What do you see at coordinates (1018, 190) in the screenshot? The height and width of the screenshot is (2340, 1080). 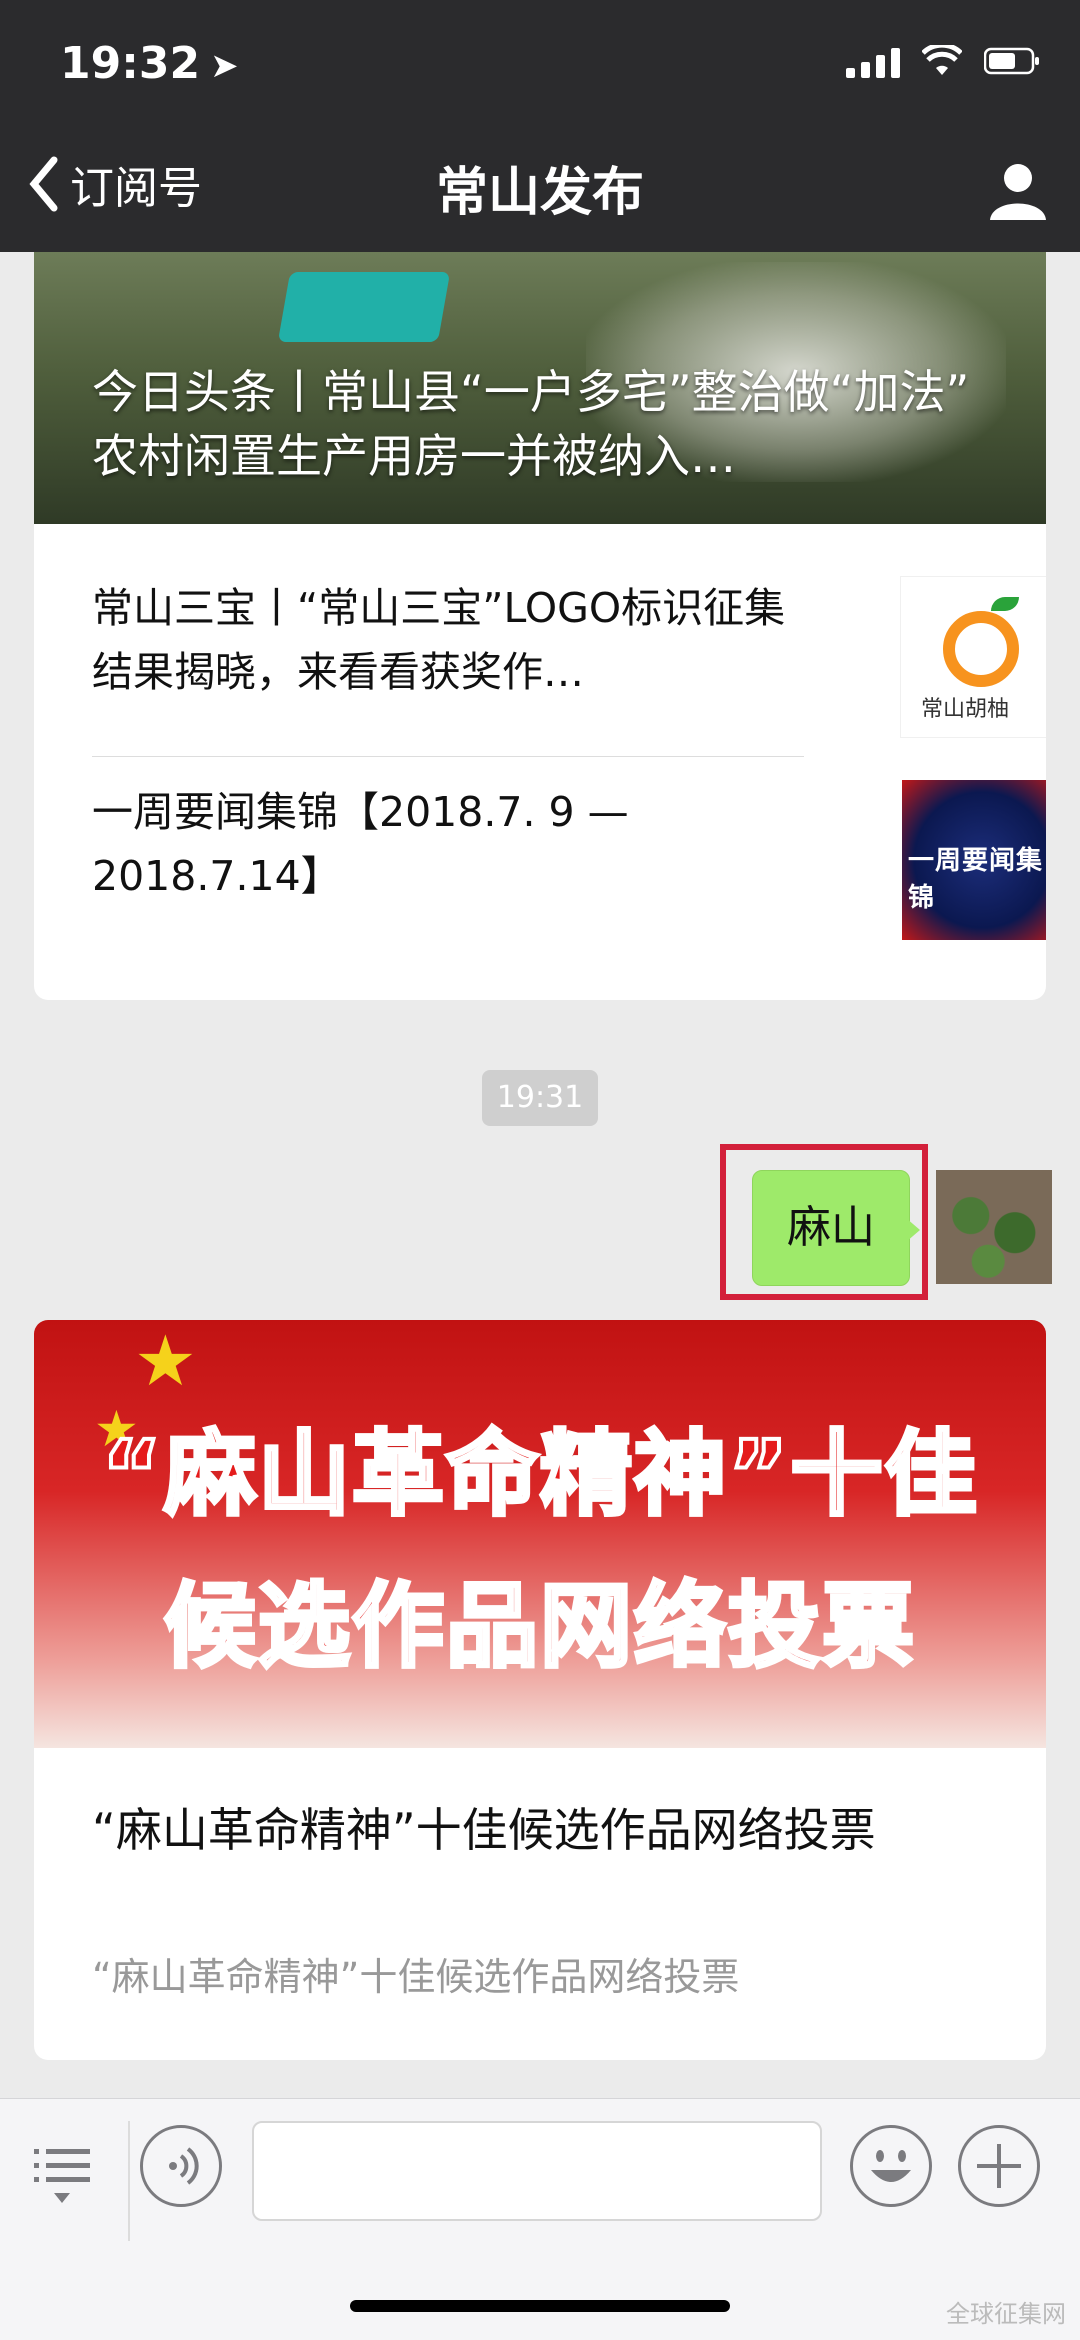 I see `profile-icon` at bounding box center [1018, 190].